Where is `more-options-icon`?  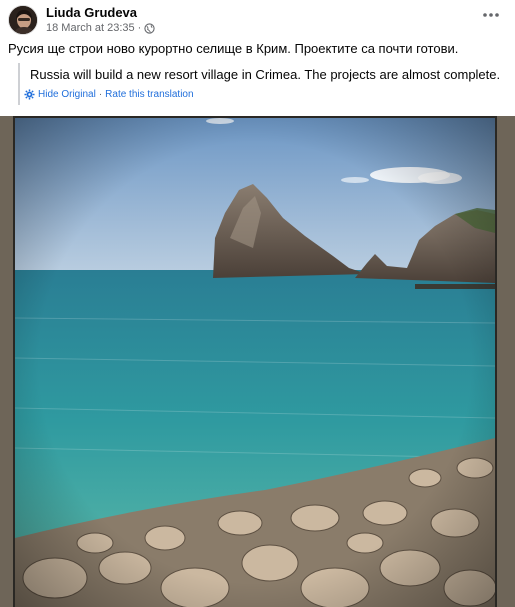 more-options-icon is located at coordinates (491, 17).